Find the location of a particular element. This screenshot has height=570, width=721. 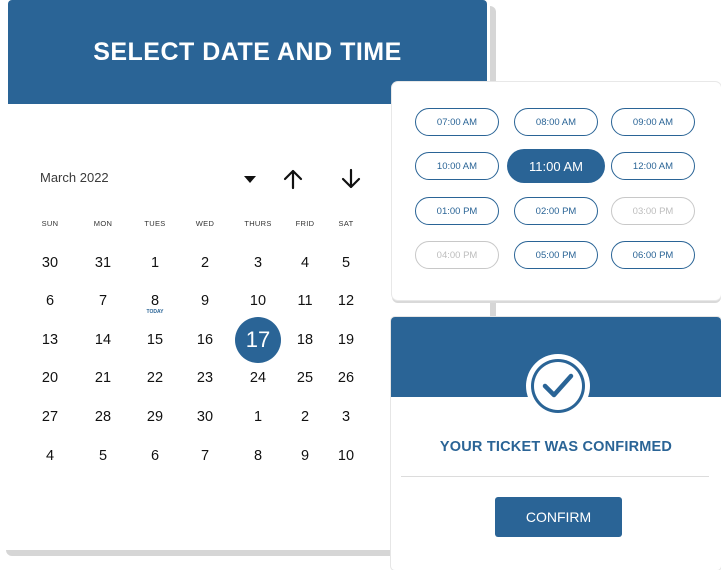

arrow-up-icon is located at coordinates (293, 179).